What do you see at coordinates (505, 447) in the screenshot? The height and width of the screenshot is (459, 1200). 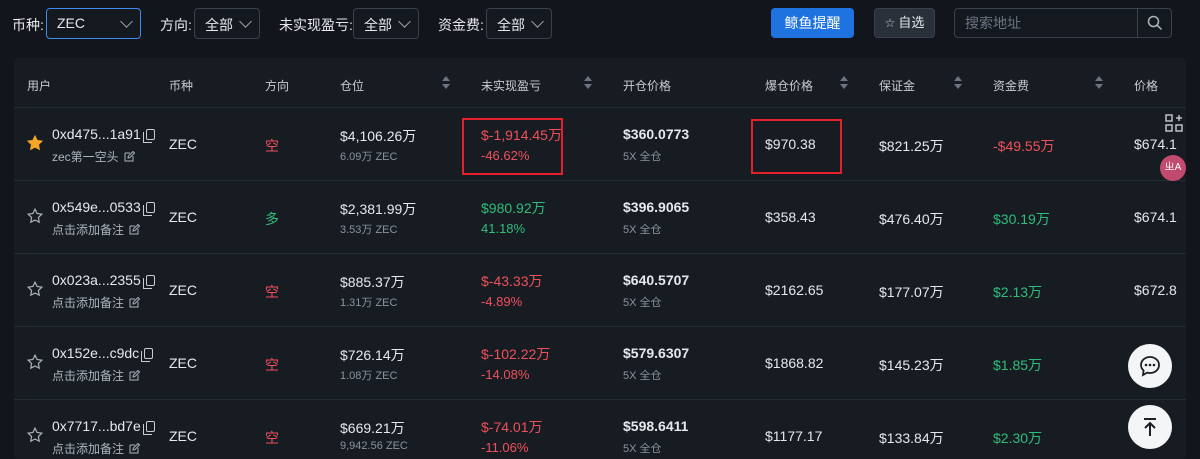 I see `pnl-percent: -11.06%` at bounding box center [505, 447].